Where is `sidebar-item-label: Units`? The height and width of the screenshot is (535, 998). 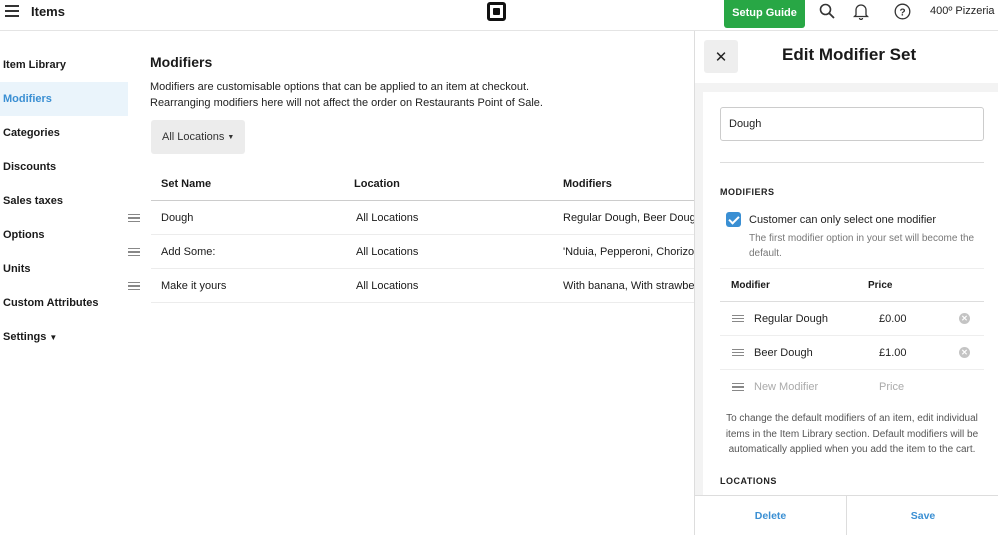 sidebar-item-label: Units is located at coordinates (17, 269).